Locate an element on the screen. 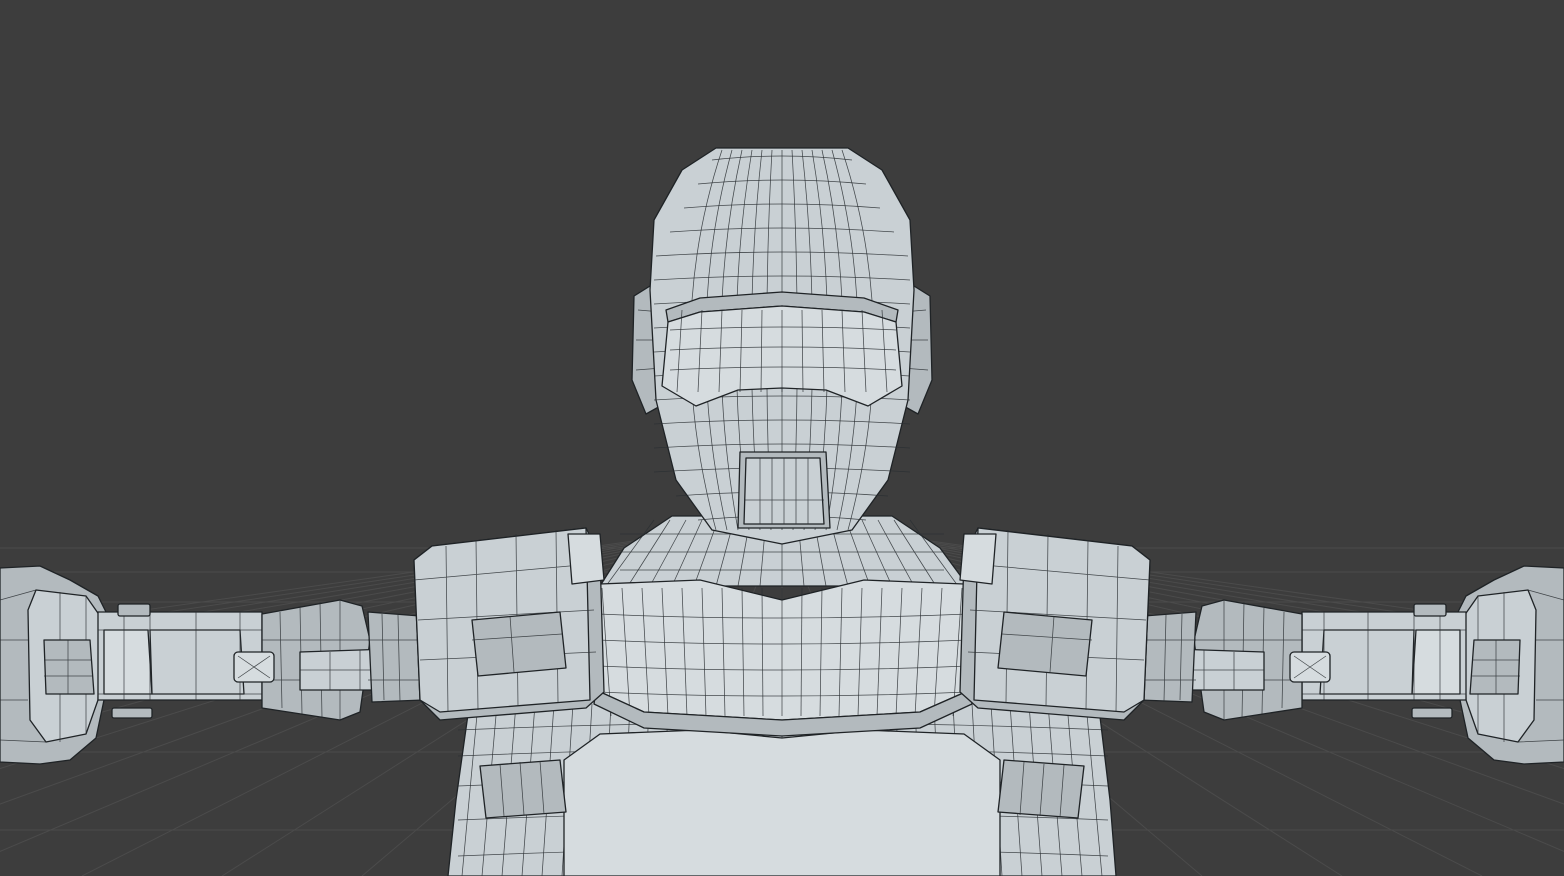 The height and width of the screenshot is (876, 1564). right-shoulder-pad is located at coordinates (1055, 624).